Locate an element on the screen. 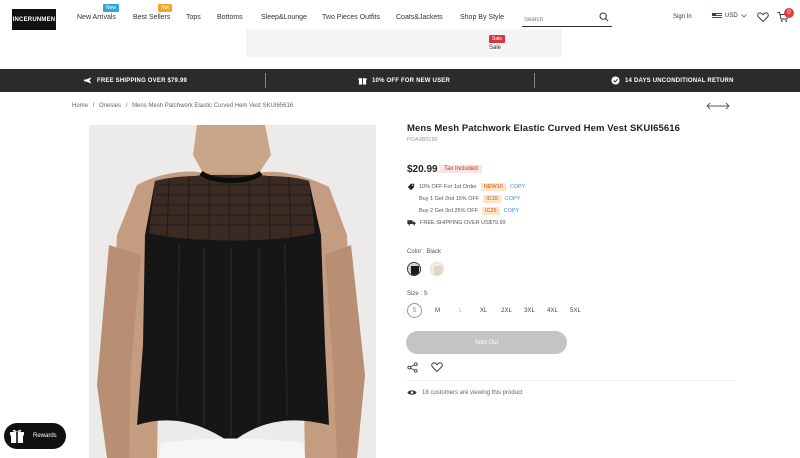 This screenshot has width=800, height=458. nav-shop-by-style: Shop By Style is located at coordinates (482, 17).